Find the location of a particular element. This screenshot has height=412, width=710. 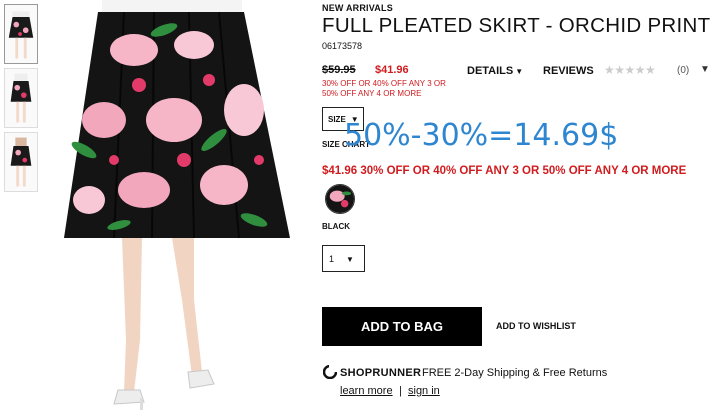

thumbnail-back-image is located at coordinates (21, 162).